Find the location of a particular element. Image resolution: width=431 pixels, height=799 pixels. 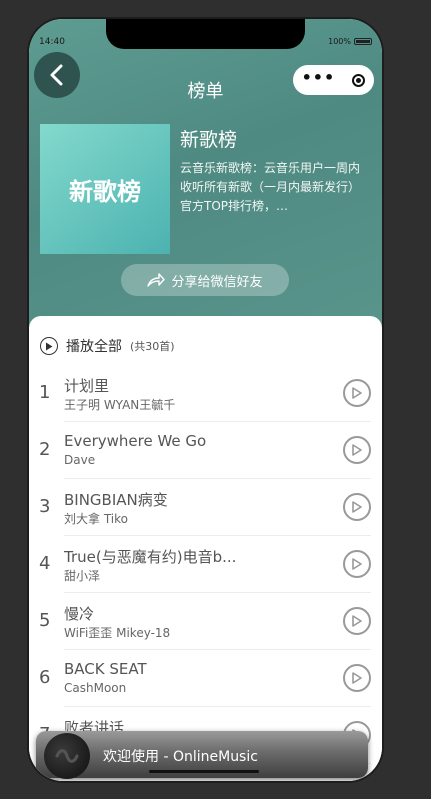

notch is located at coordinates (205, 34).